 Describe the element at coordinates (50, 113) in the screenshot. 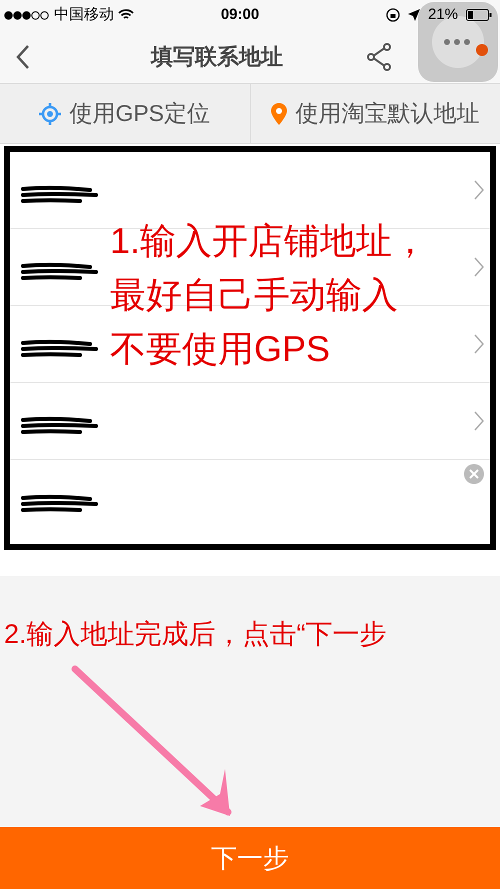

I see `crosshair-icon` at that location.